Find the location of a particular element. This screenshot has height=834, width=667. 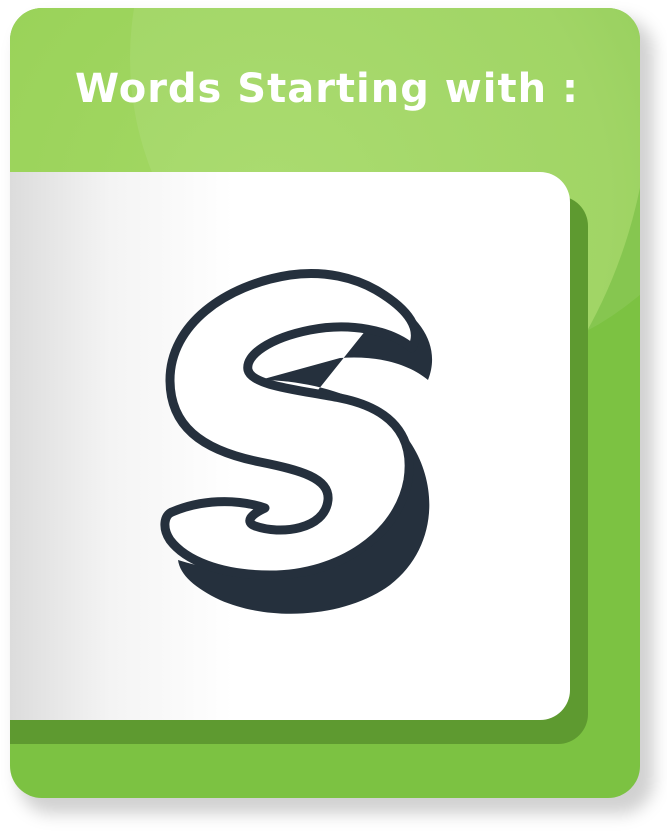

card-title: Words Starting with : is located at coordinates (327, 89).